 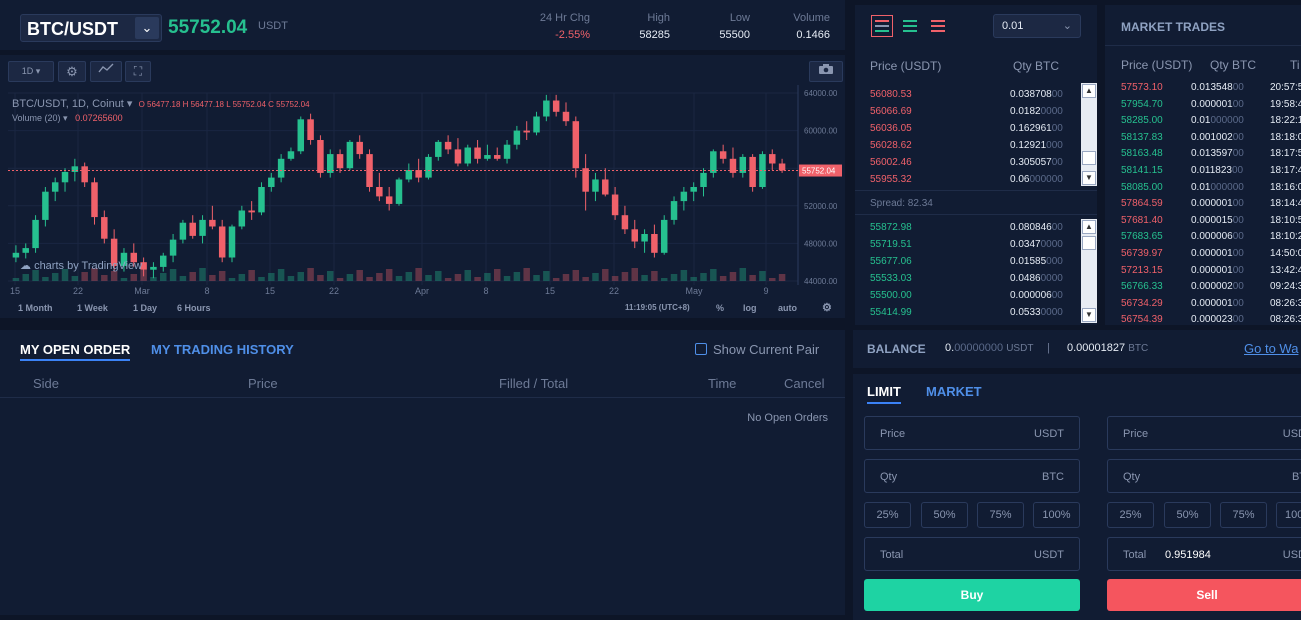 What do you see at coordinates (976, 281) in the screenshot?
I see `bid-row: 55533.03 0.04860000` at bounding box center [976, 281].